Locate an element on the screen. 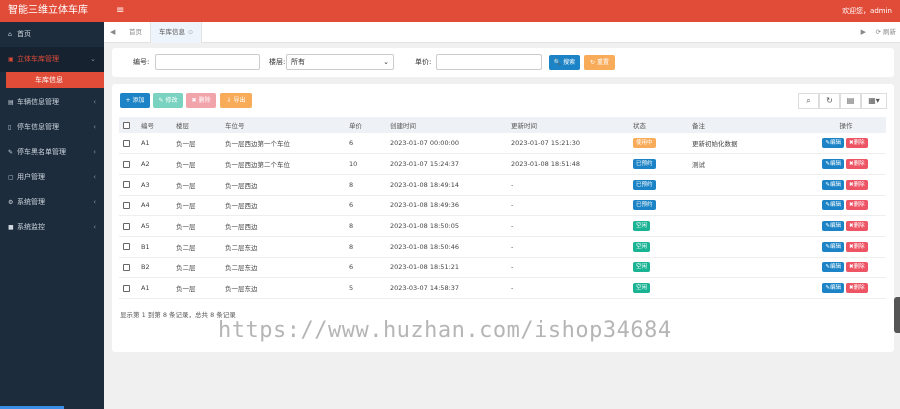 Image resolution: width=900 pixels, height=409 pixels. table-row: A1 负一层 负一层东边 5 2023-03-07 14:58:37- 空闲 ✎编辑 ✖删除 is located at coordinates (502, 288).